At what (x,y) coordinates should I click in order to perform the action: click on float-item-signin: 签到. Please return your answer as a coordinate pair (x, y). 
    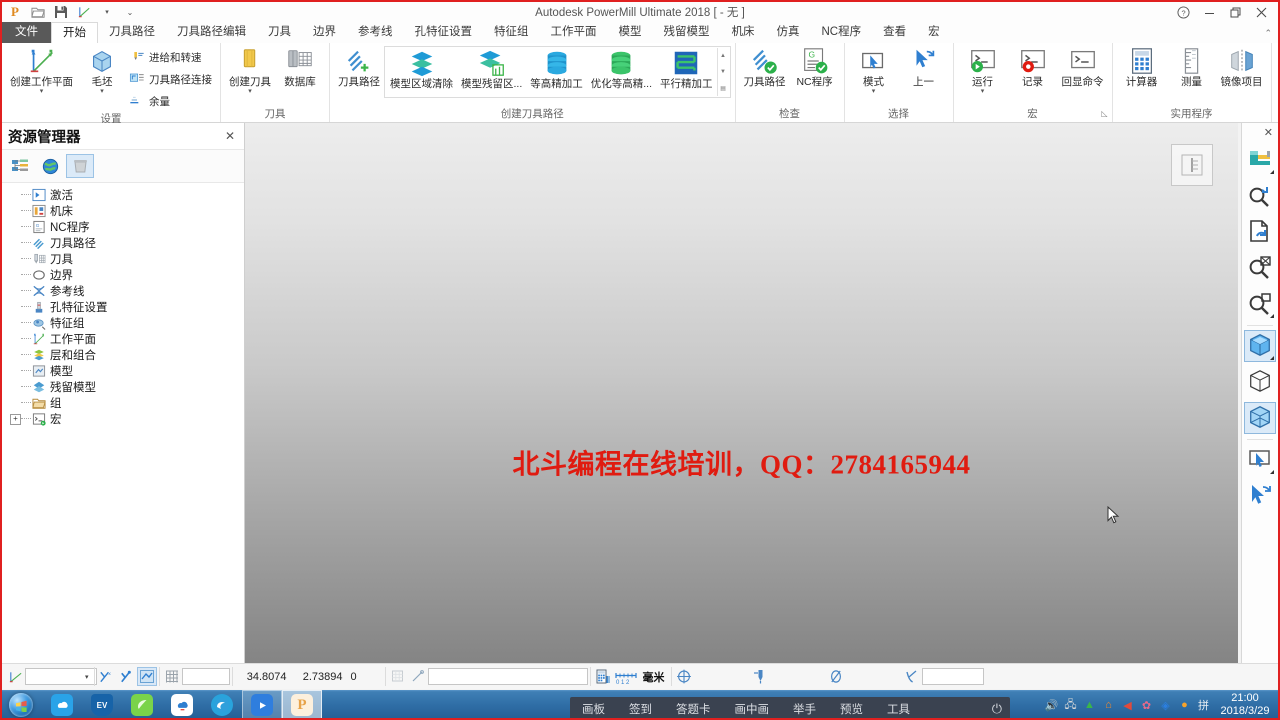
    Looking at the image, I should click on (640, 709).